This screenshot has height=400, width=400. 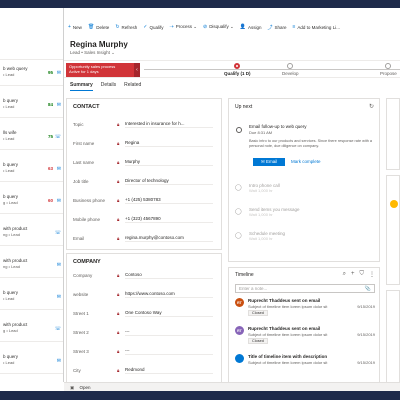 I want to click on cmd-qualify-button: ✓ Qualify, so click(x=153, y=27).